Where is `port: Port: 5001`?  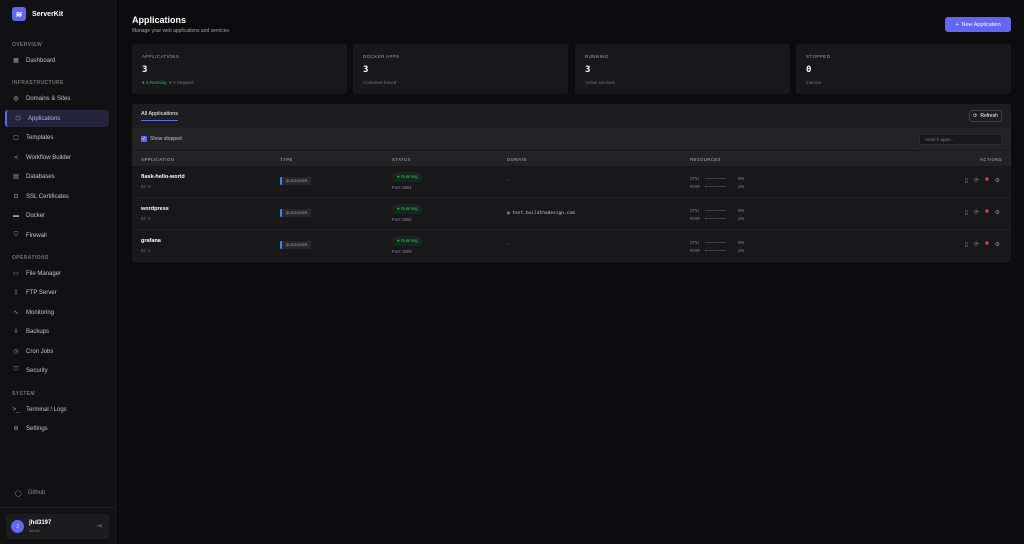
port: Port: 5001 is located at coordinates (402, 187).